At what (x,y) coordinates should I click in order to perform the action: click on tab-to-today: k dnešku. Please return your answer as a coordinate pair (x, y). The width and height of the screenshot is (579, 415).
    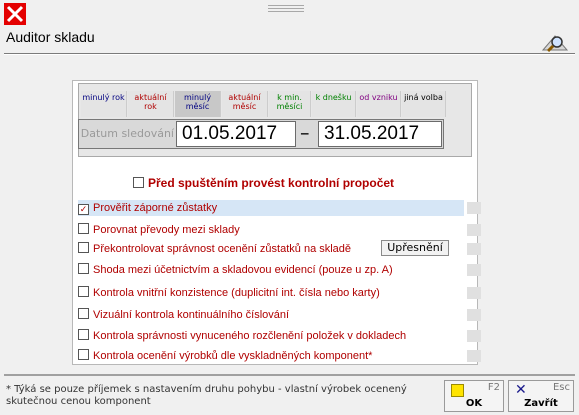
    Looking at the image, I should click on (334, 104).